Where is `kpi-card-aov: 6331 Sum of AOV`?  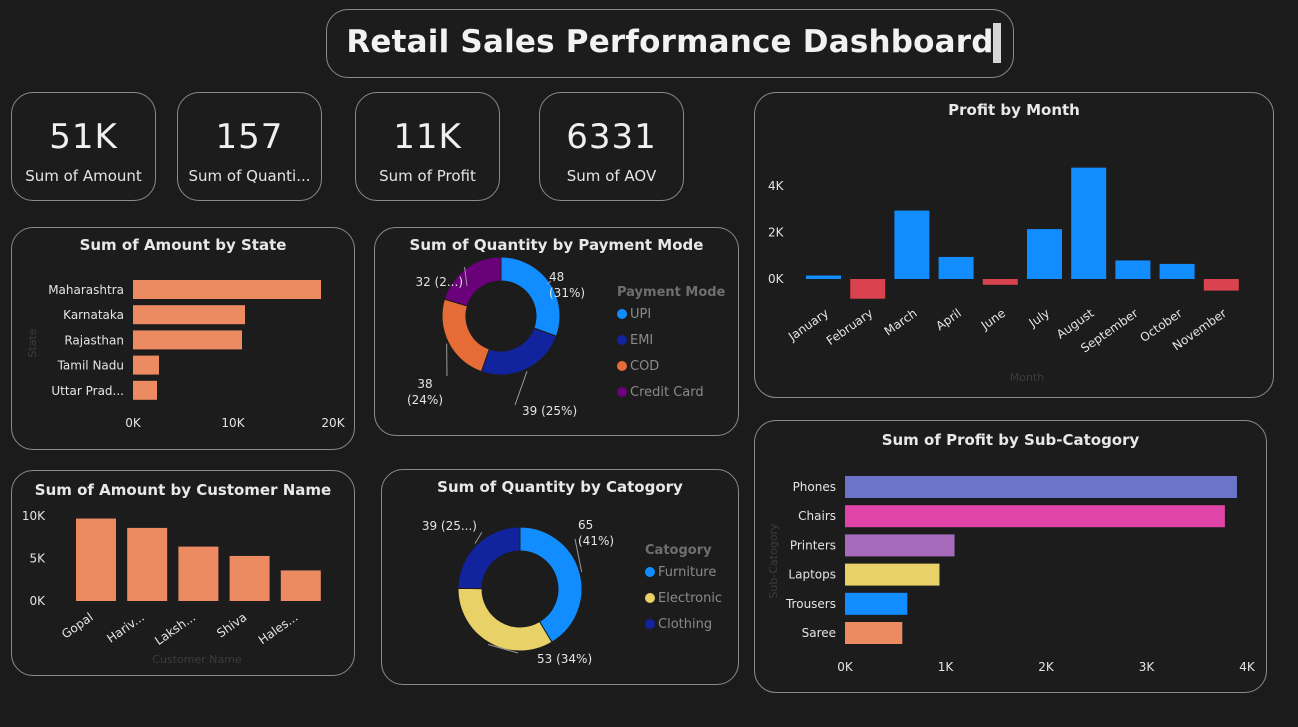
kpi-card-aov: 6331 Sum of AOV is located at coordinates (611, 146).